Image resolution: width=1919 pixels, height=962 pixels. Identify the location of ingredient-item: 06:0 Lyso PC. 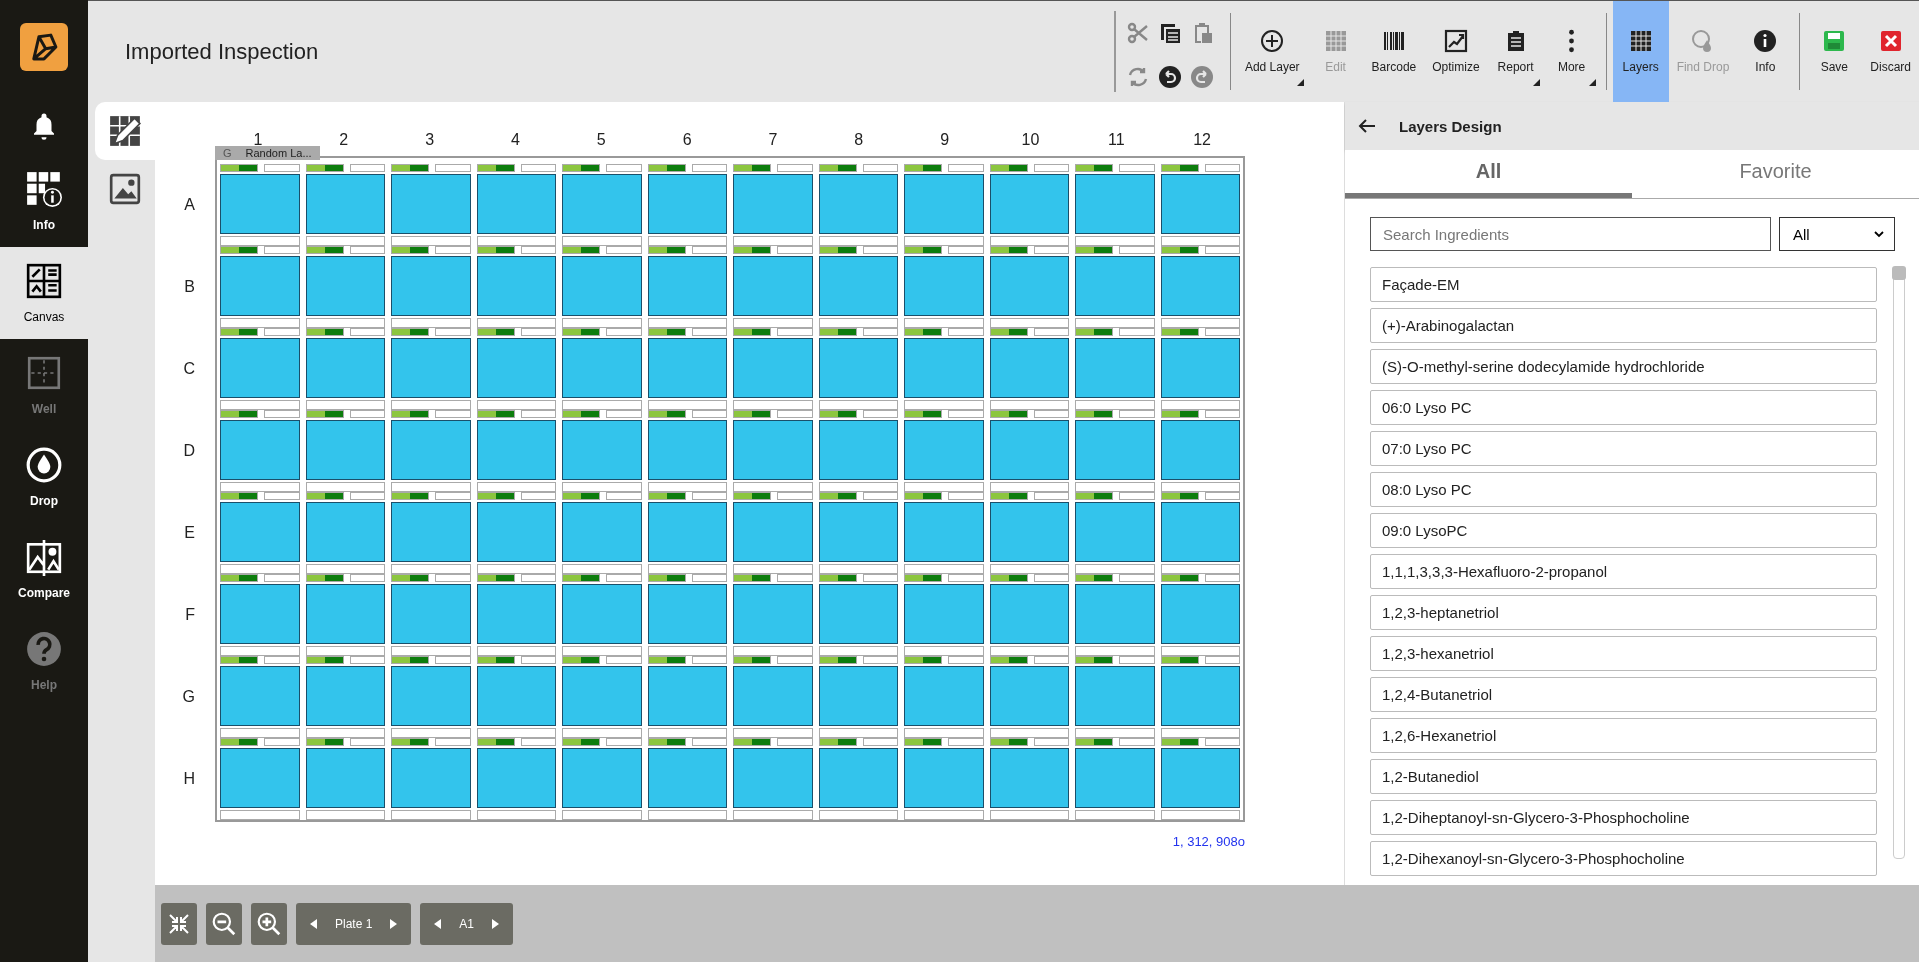
(1623, 407).